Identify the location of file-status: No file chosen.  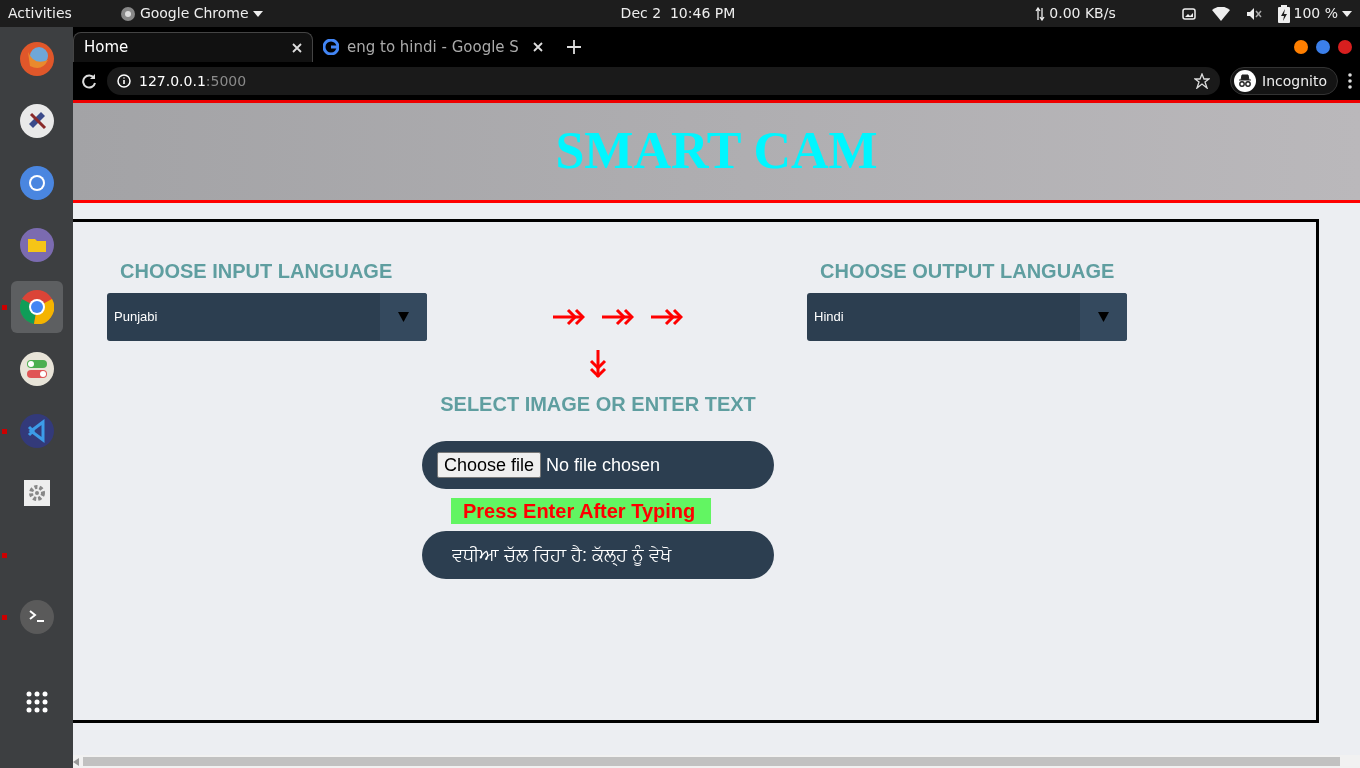
(603, 465).